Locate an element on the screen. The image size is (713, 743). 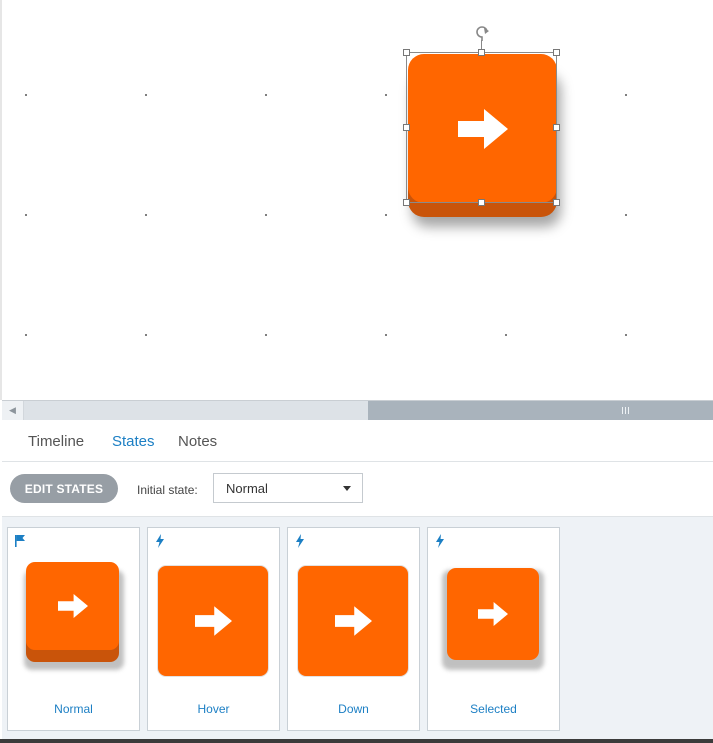
initial-state-dropdown: Normal is located at coordinates (288, 488).